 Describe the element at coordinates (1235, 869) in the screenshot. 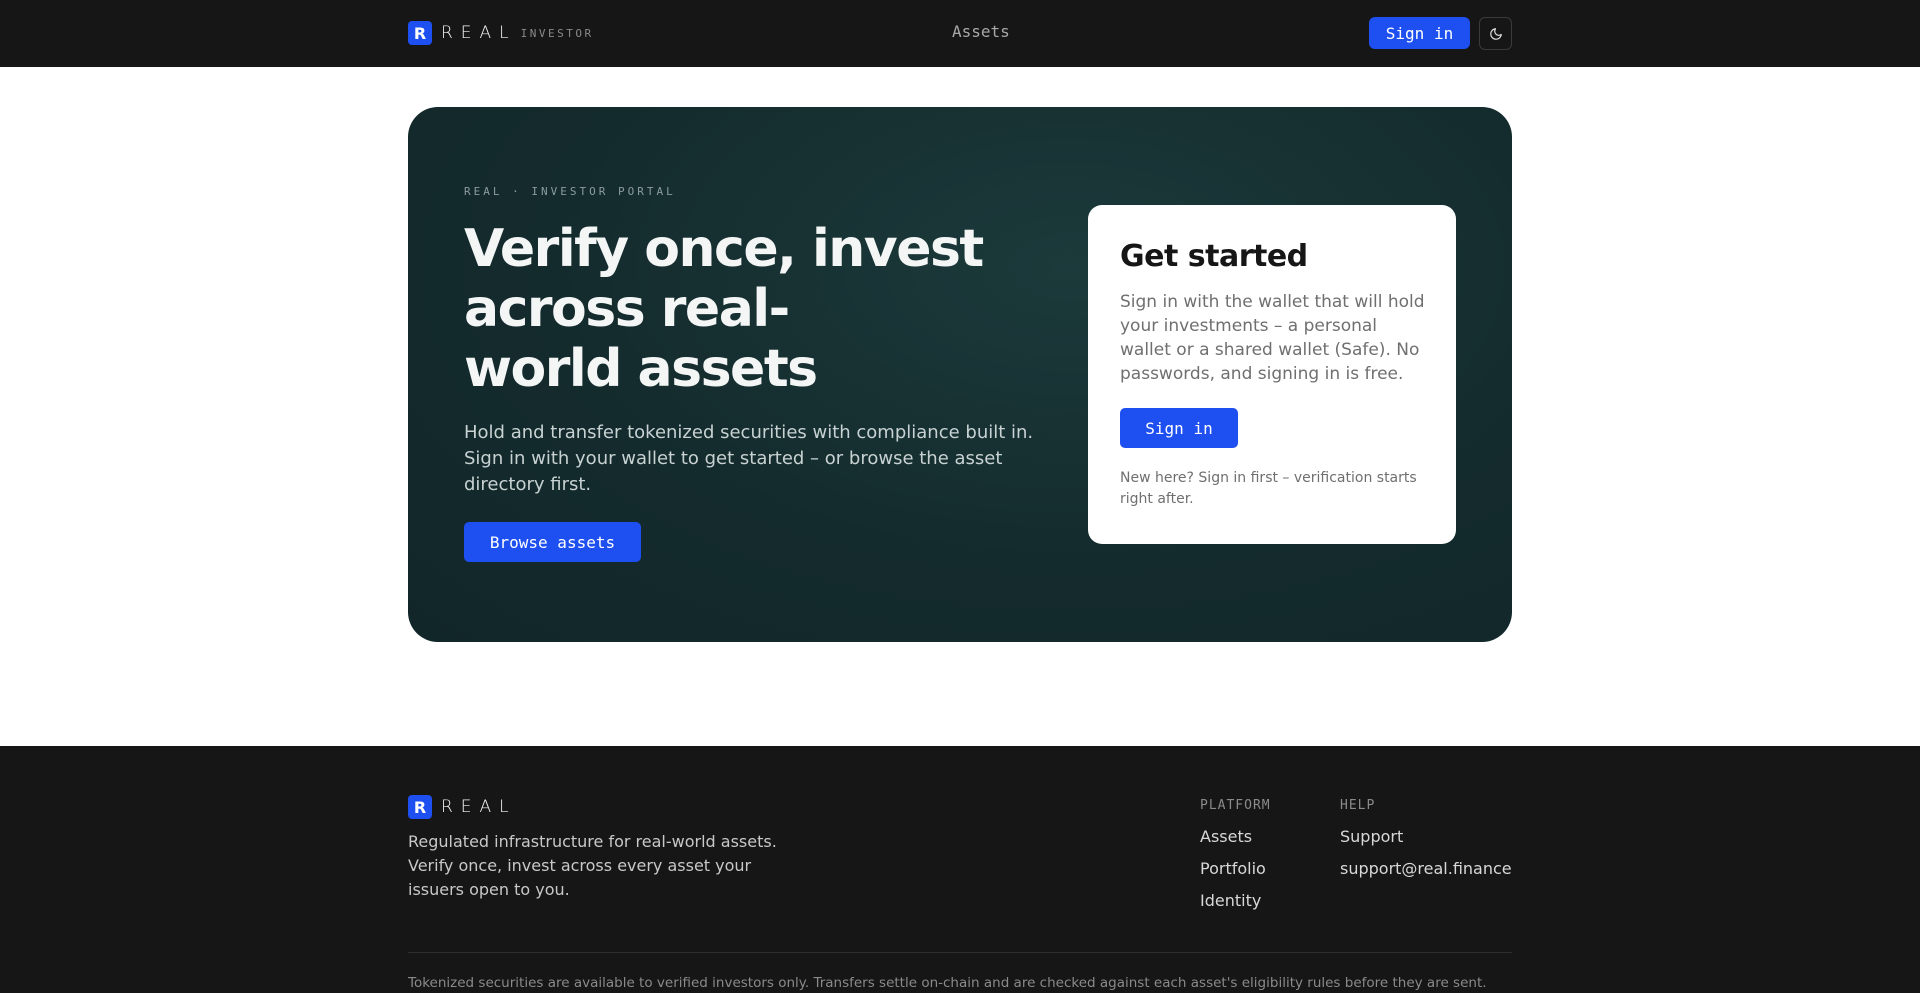

I see `footer-link-portfolio: Portfolio` at that location.